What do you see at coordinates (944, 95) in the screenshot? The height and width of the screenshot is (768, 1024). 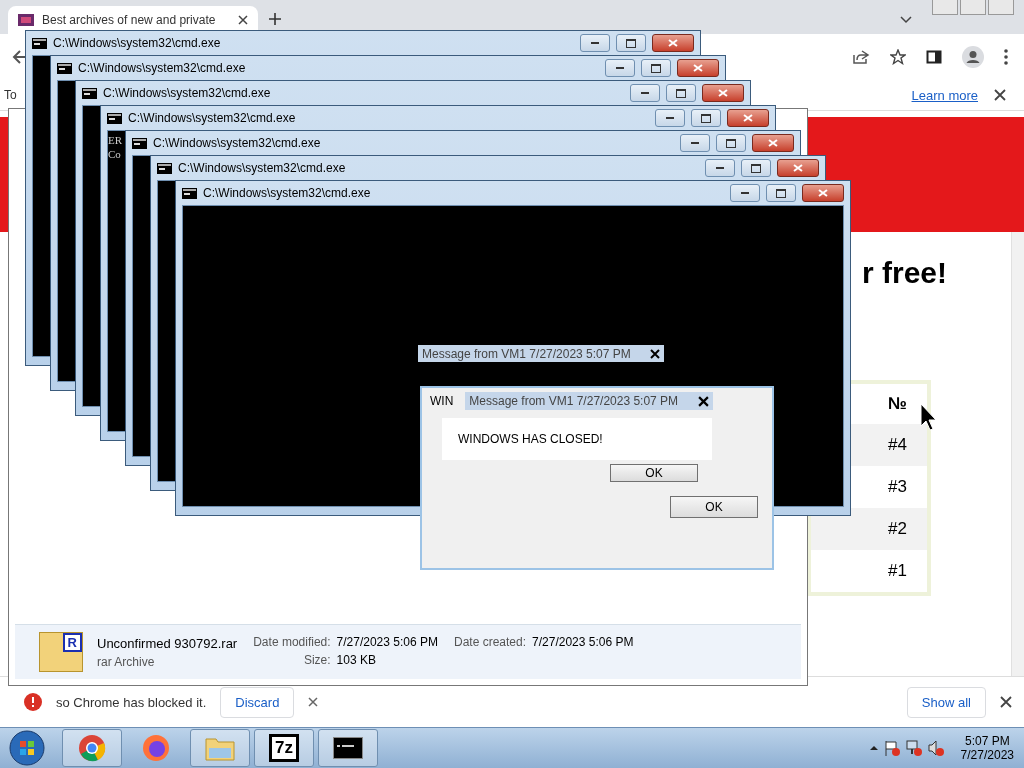 I see `learn-more-link: Learn more` at bounding box center [944, 95].